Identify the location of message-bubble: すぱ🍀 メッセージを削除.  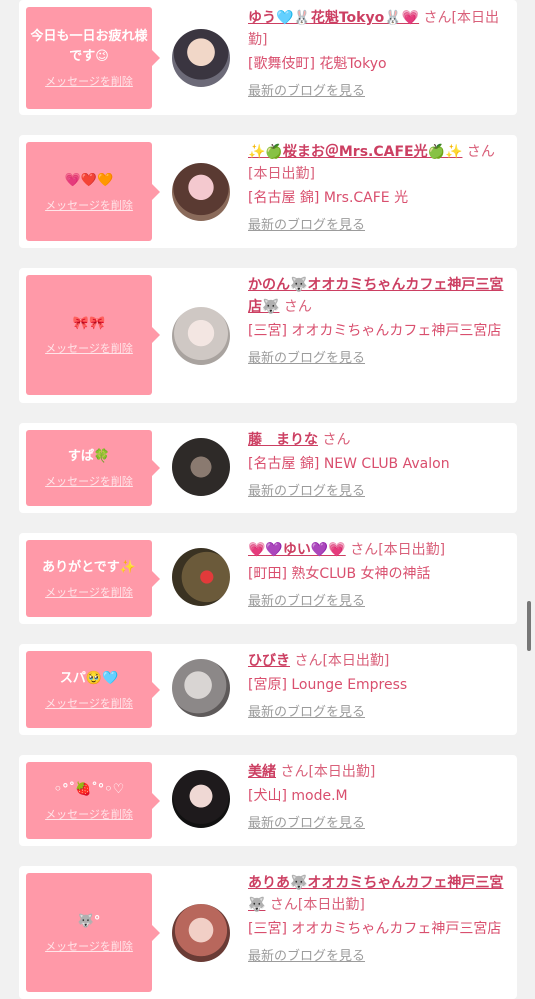
(93, 468).